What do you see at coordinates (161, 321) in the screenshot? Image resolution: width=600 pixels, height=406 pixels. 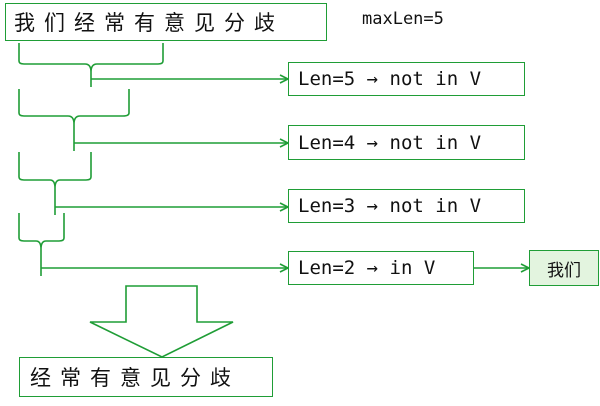 I see `big-down-arrow` at bounding box center [161, 321].